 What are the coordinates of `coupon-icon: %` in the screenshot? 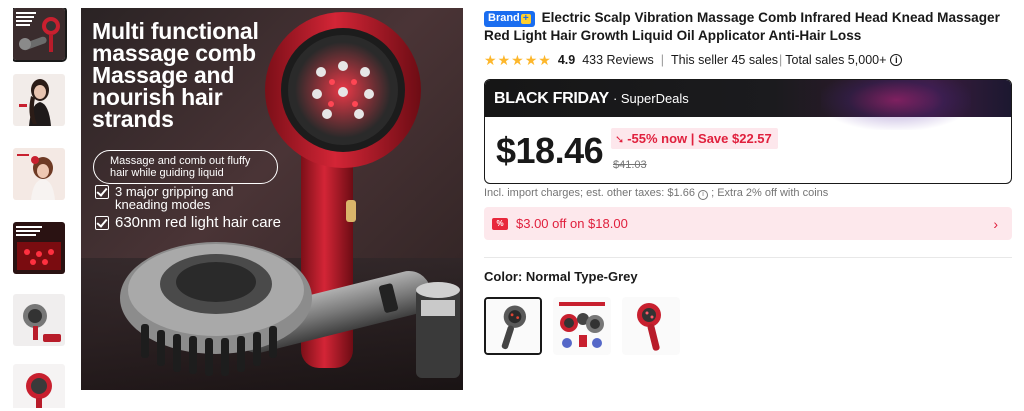 It's located at (500, 223).